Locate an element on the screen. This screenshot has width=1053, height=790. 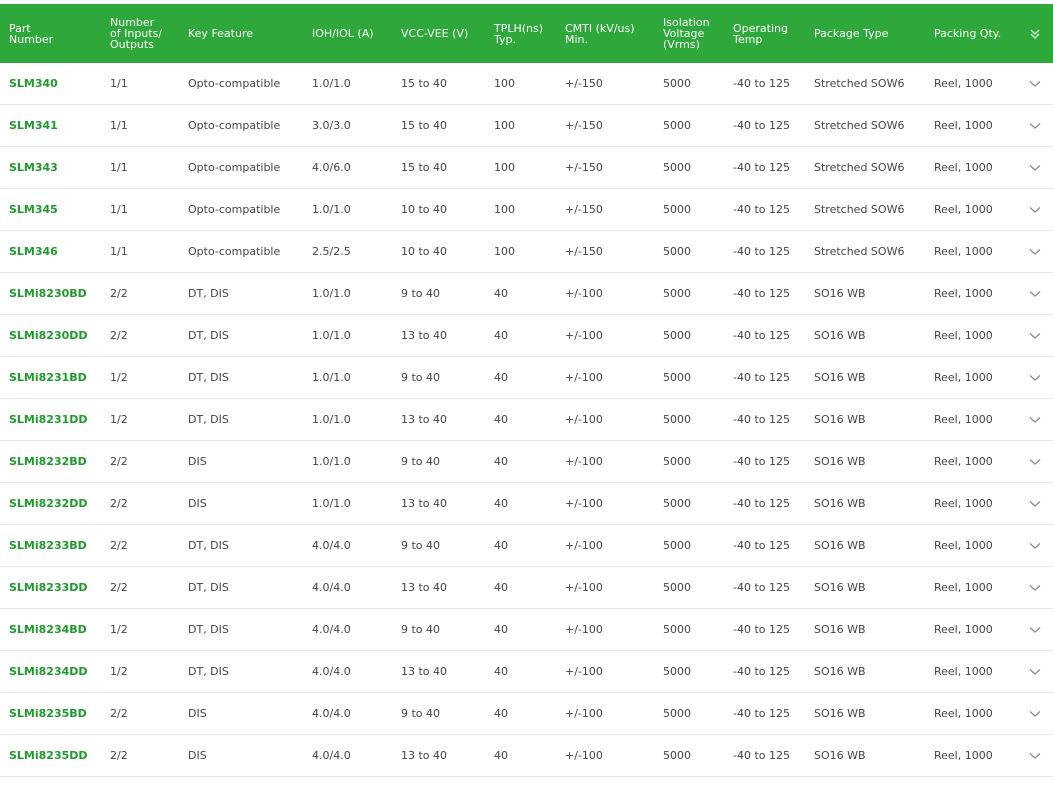
part-number-link: SLM345 is located at coordinates (33, 209).